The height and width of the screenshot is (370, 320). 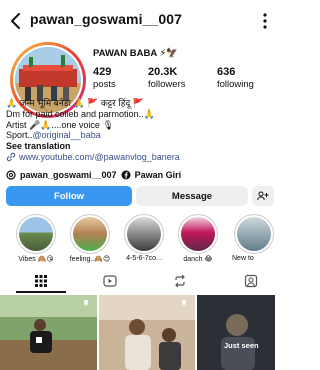 I want to click on link-icon, so click(x=11, y=157).